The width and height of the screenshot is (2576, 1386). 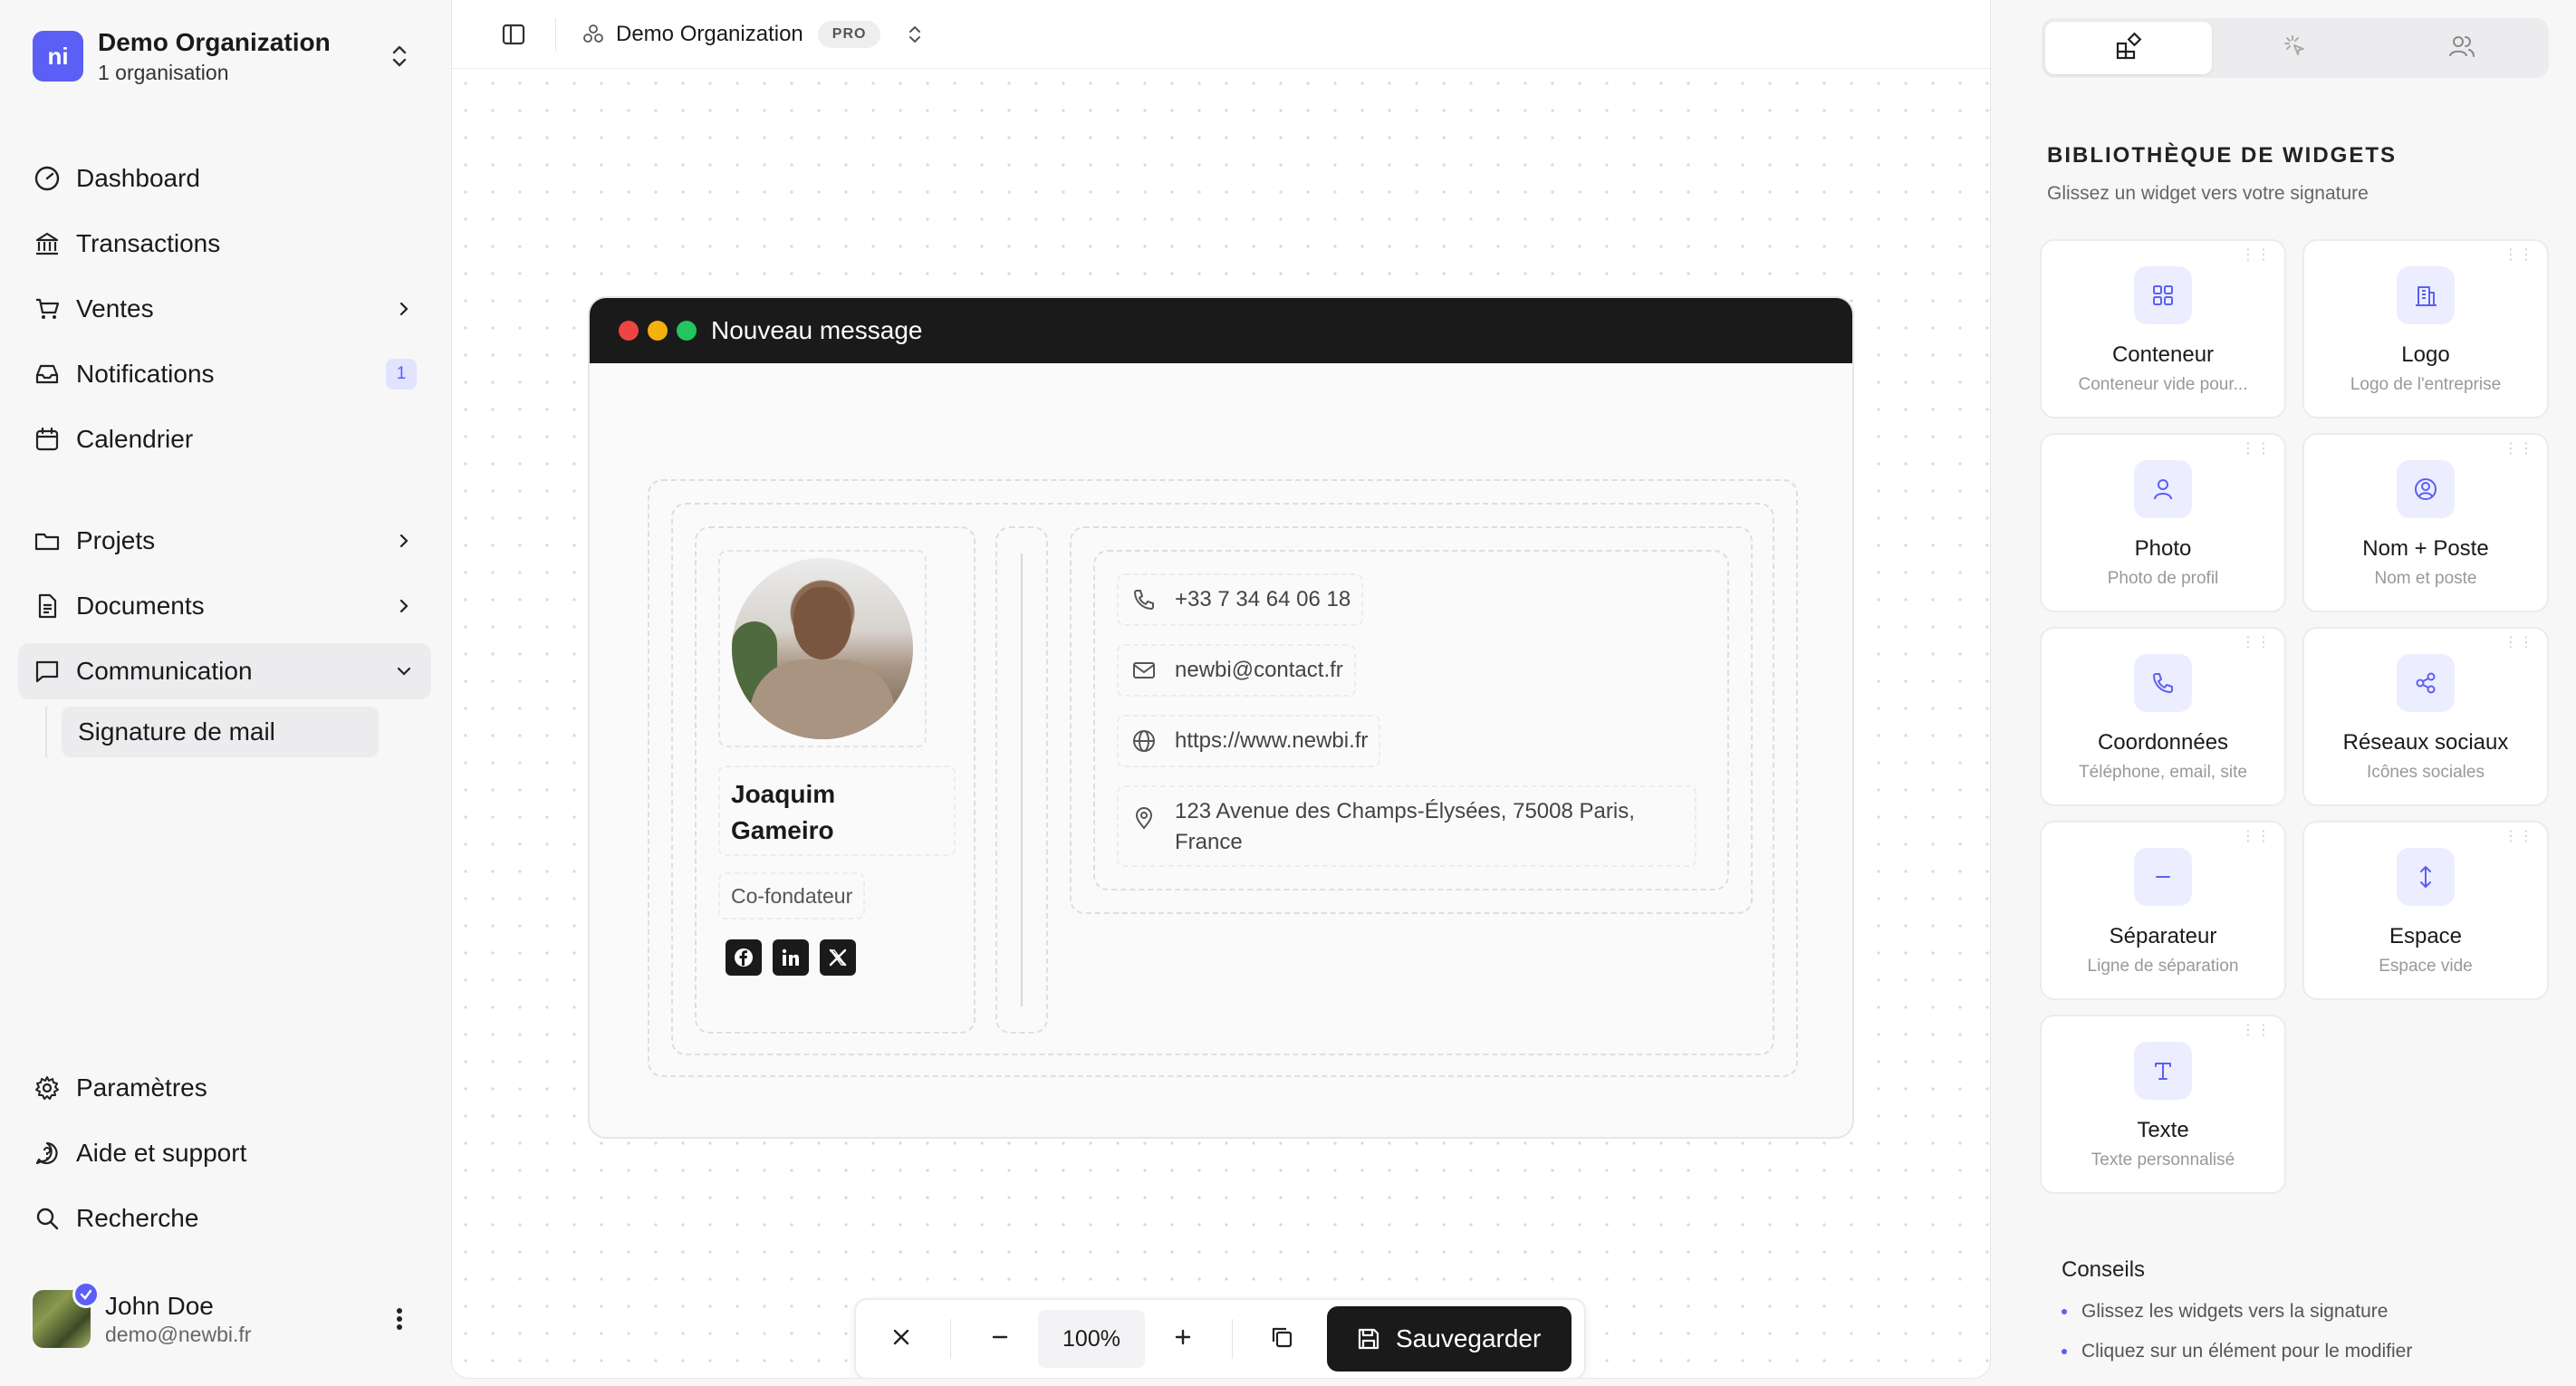 What do you see at coordinates (404, 671) in the screenshot?
I see `chevron-down-icon` at bounding box center [404, 671].